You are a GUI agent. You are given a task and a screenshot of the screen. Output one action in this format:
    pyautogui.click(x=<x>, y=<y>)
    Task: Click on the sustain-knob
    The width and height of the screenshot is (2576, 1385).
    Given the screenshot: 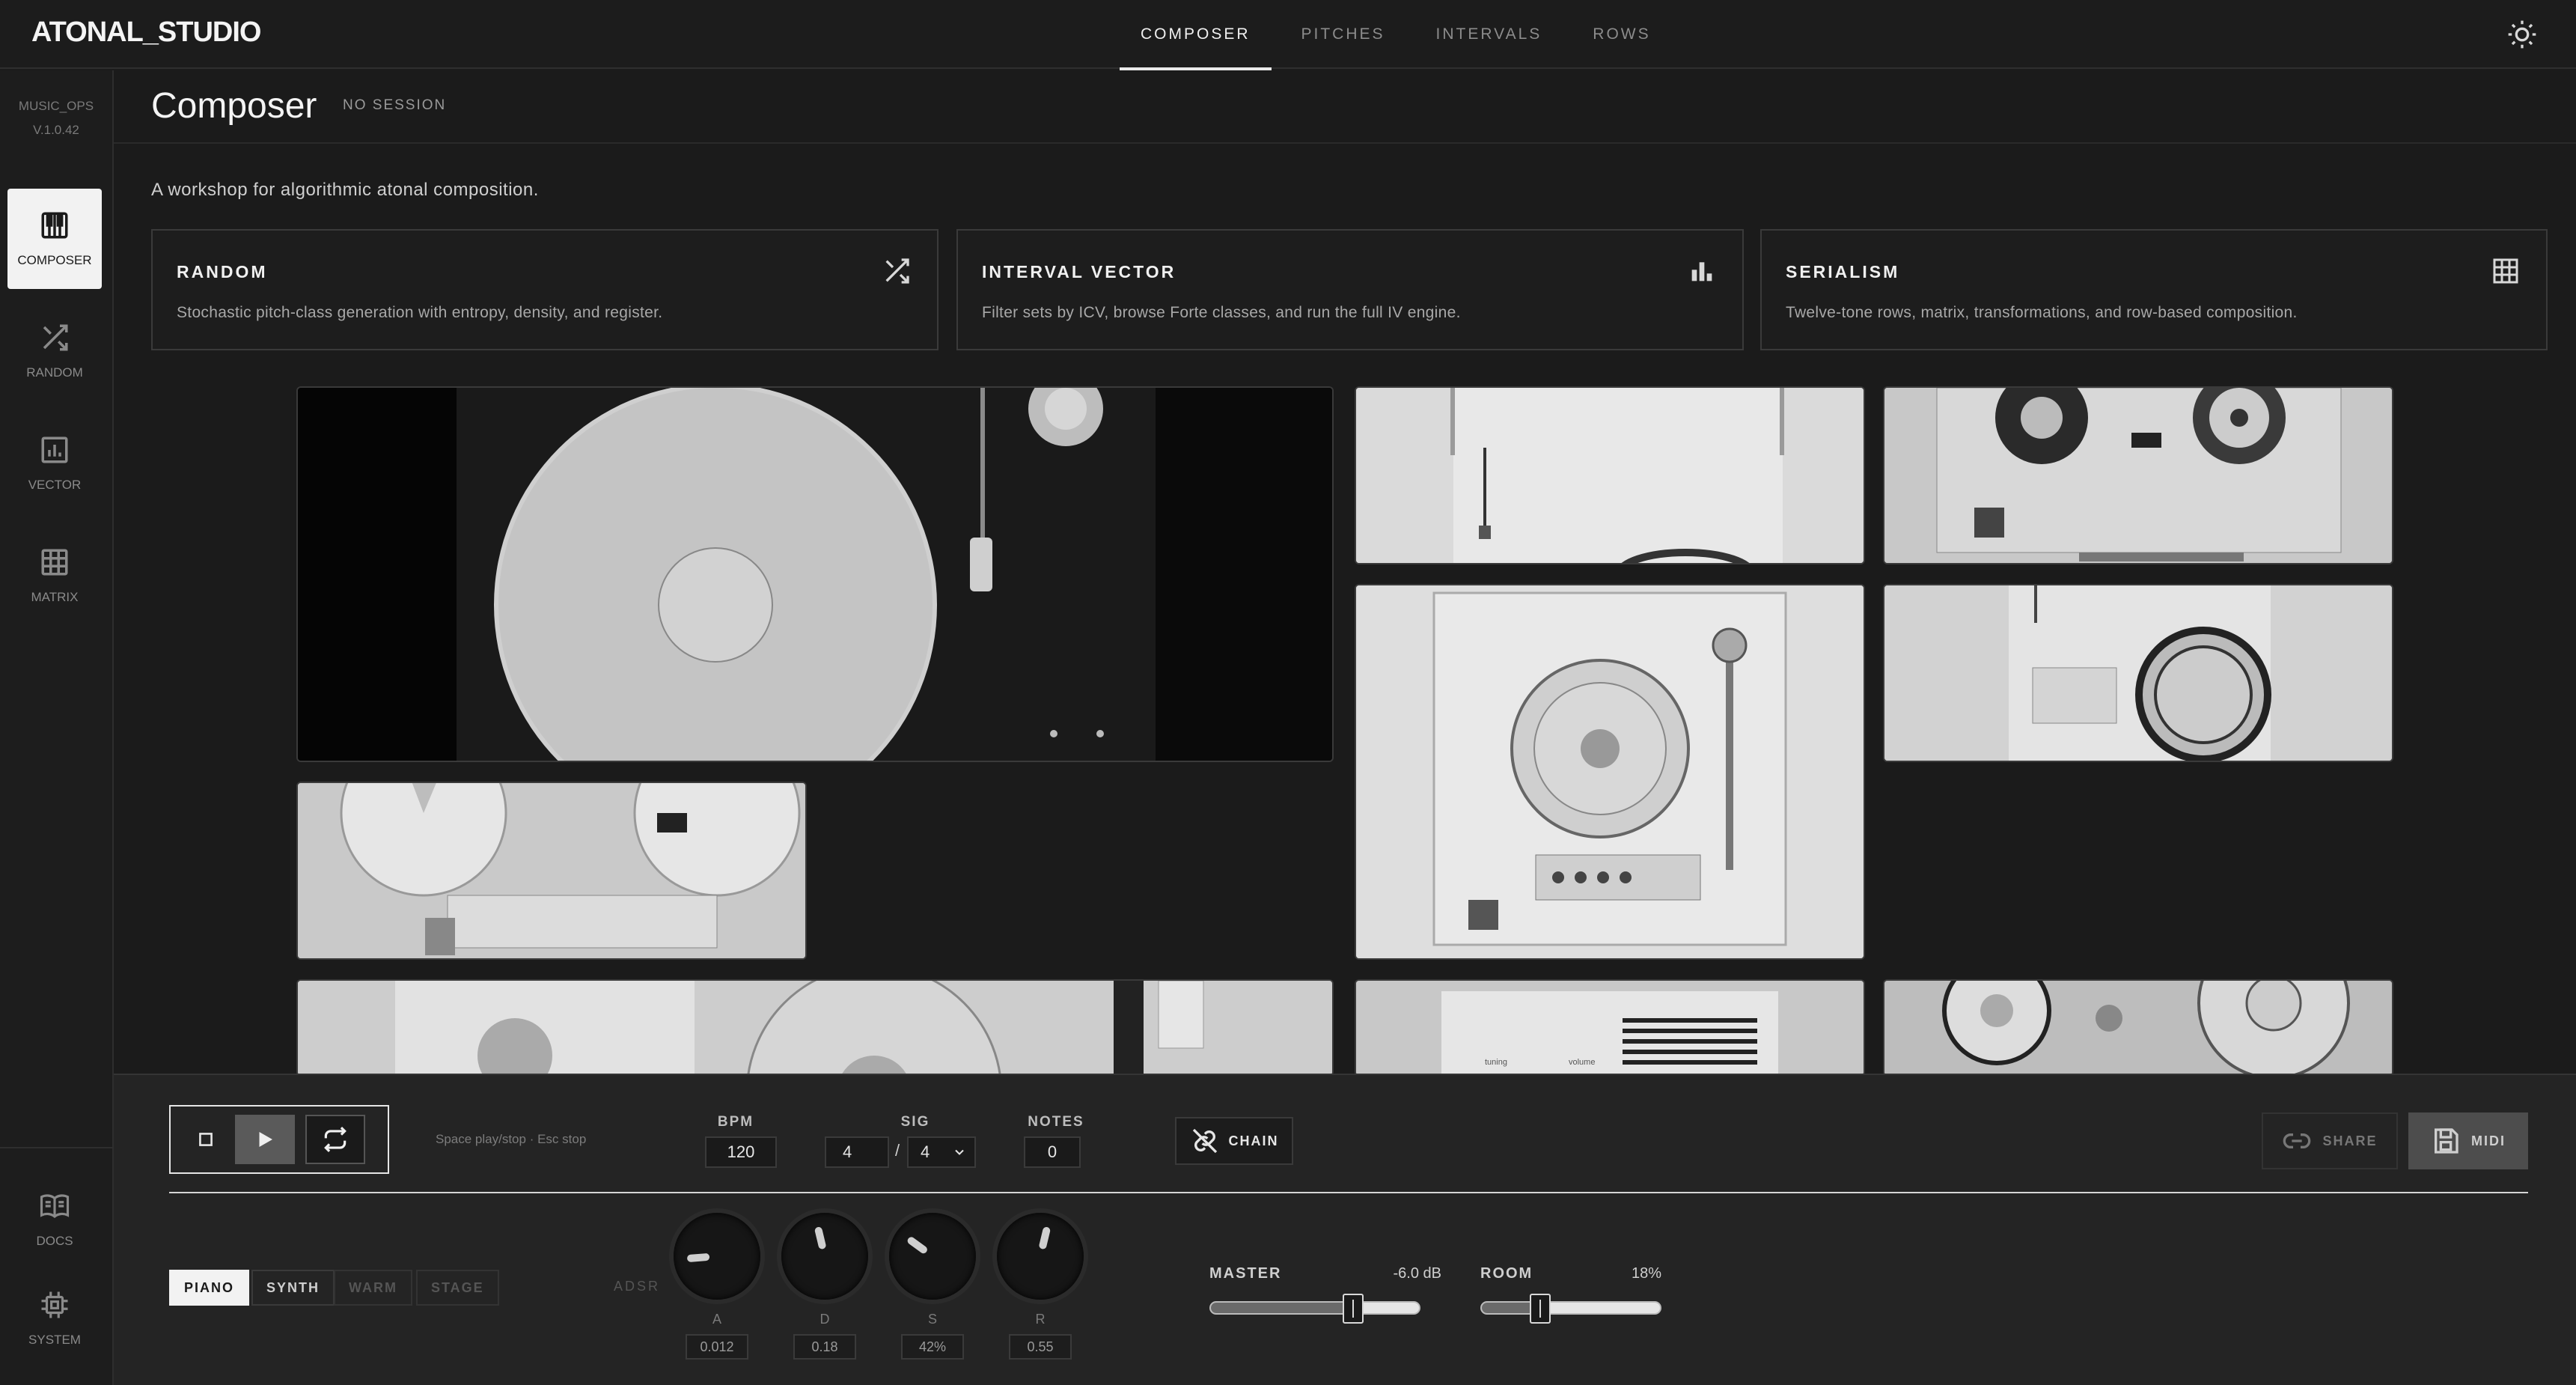 What is the action you would take?
    pyautogui.click(x=933, y=1257)
    